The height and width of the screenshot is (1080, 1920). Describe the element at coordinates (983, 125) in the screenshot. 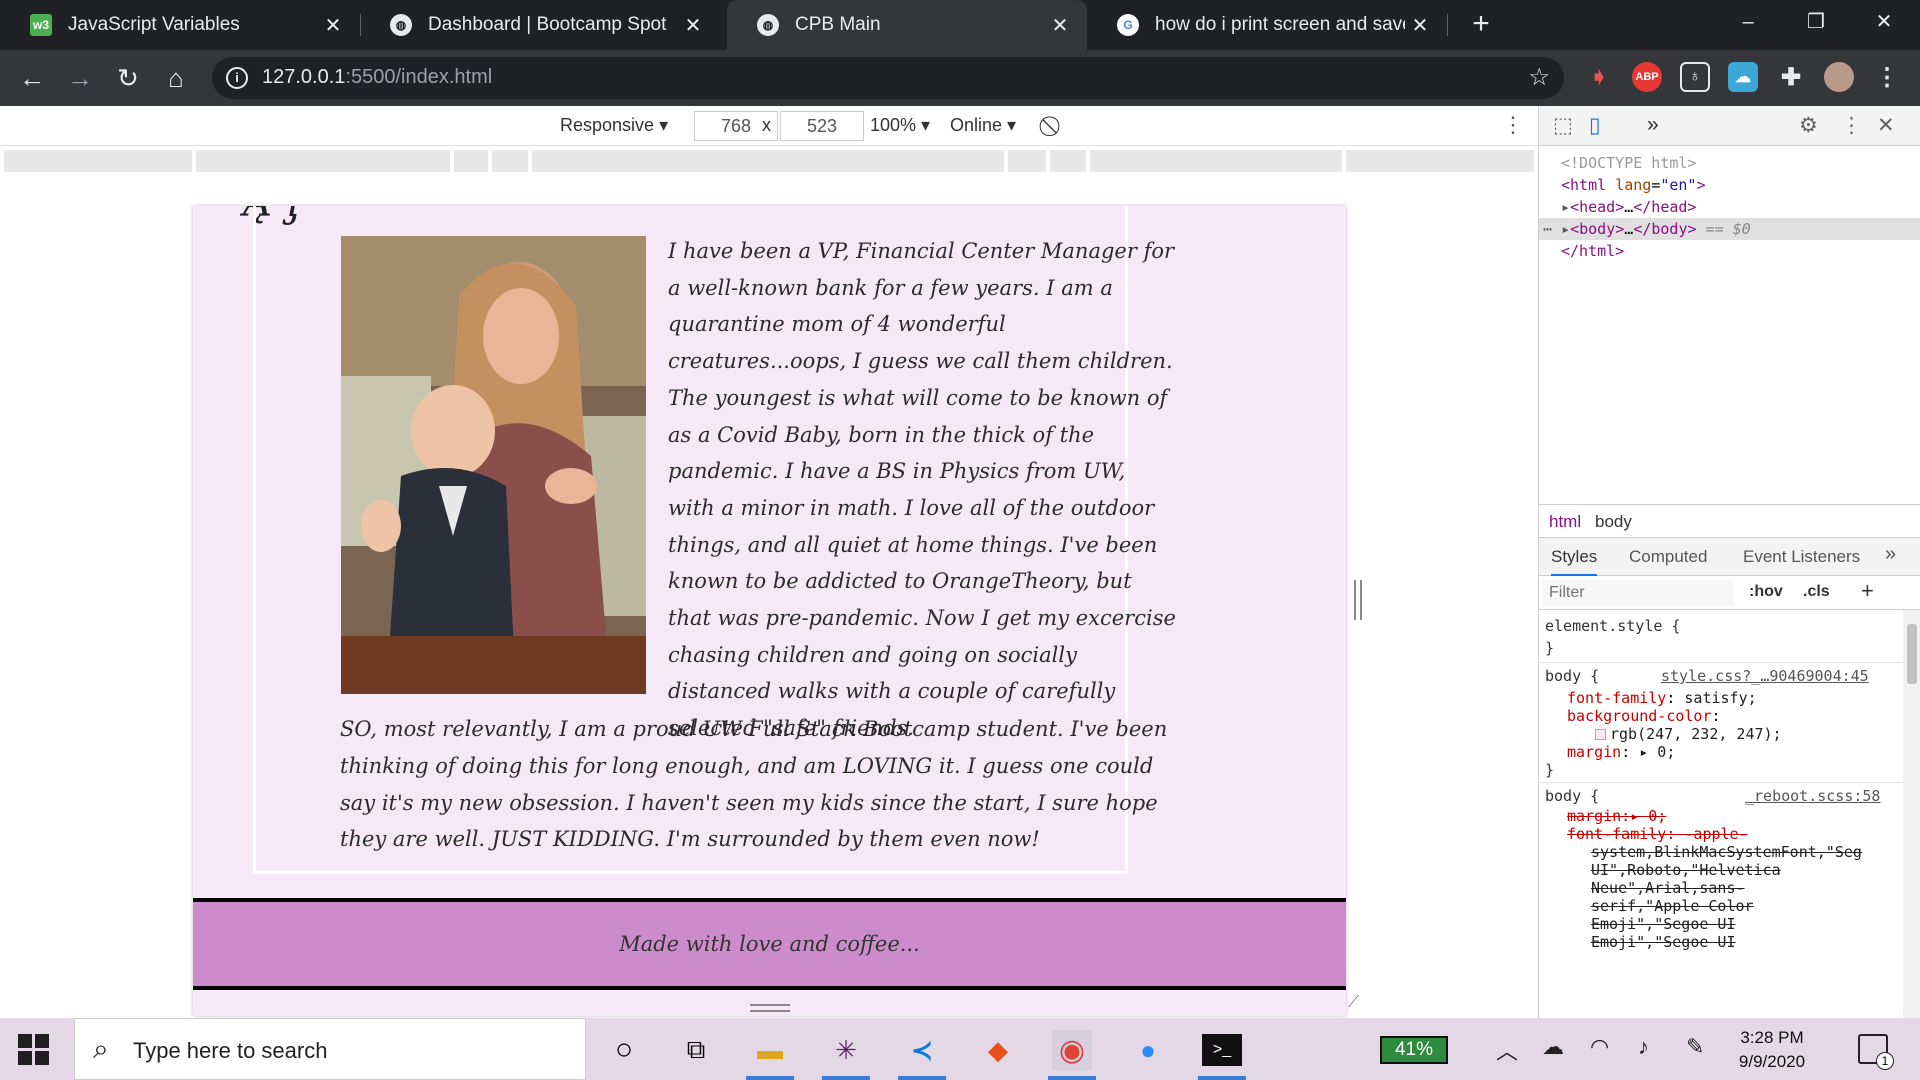

I see `network-select: Online ▾` at that location.